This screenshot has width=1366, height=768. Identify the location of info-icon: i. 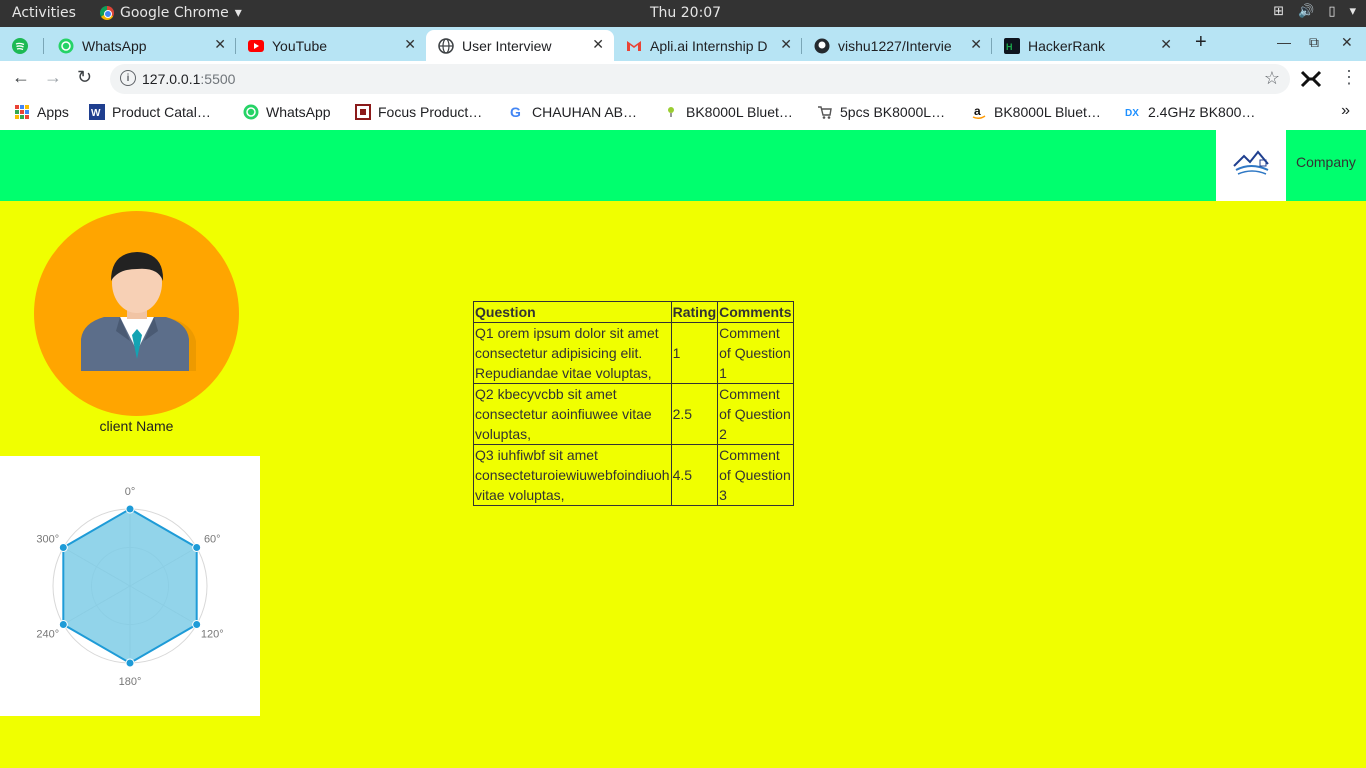
(128, 78).